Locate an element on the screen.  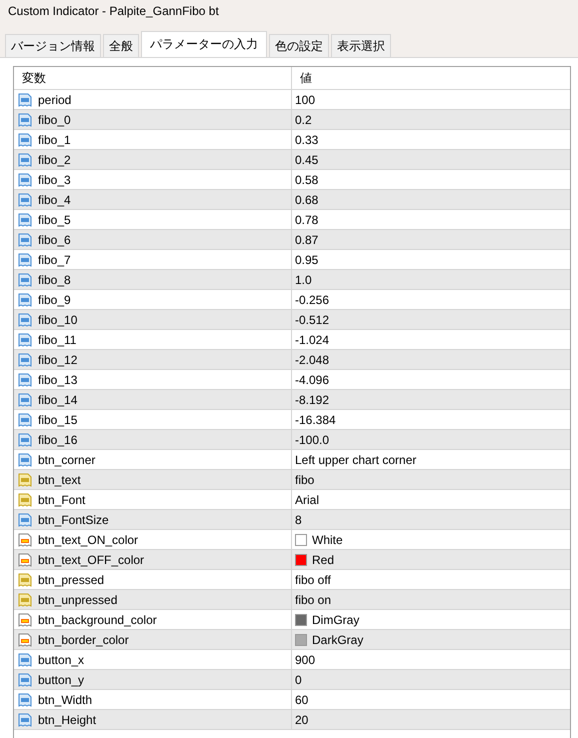
parameter-name: btn_border_color is located at coordinates (83, 639).